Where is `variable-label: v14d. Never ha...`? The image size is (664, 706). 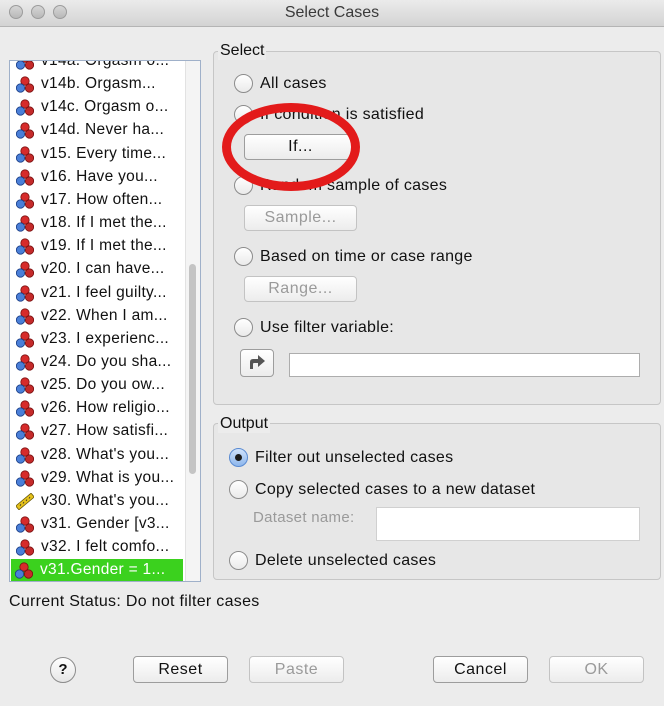 variable-label: v14d. Never ha... is located at coordinates (103, 130).